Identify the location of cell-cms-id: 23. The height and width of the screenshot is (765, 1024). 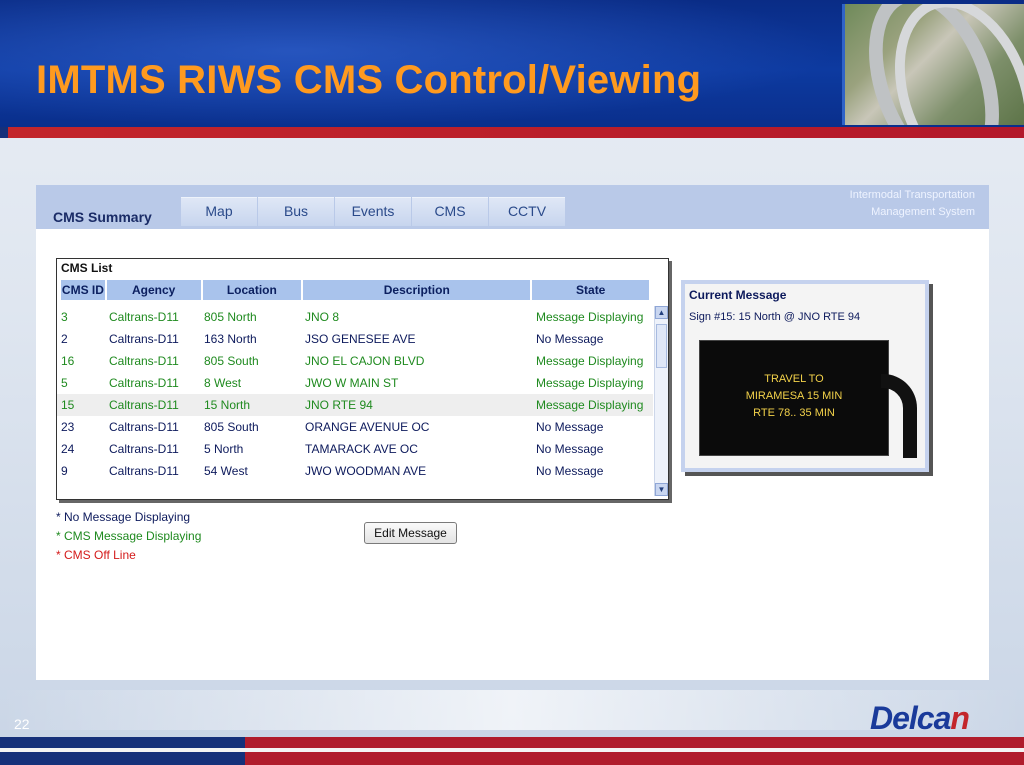
(68, 427).